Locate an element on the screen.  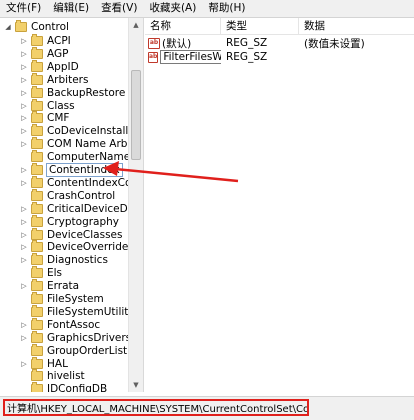
tree-item: ▷ AGP is located at coordinates (44, 53).